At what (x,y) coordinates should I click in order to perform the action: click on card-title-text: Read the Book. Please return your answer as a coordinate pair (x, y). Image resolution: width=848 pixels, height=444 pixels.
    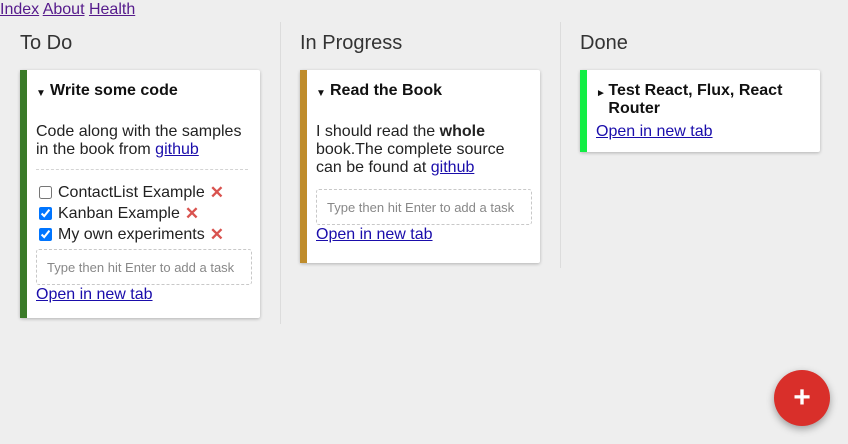
    Looking at the image, I should click on (386, 90).